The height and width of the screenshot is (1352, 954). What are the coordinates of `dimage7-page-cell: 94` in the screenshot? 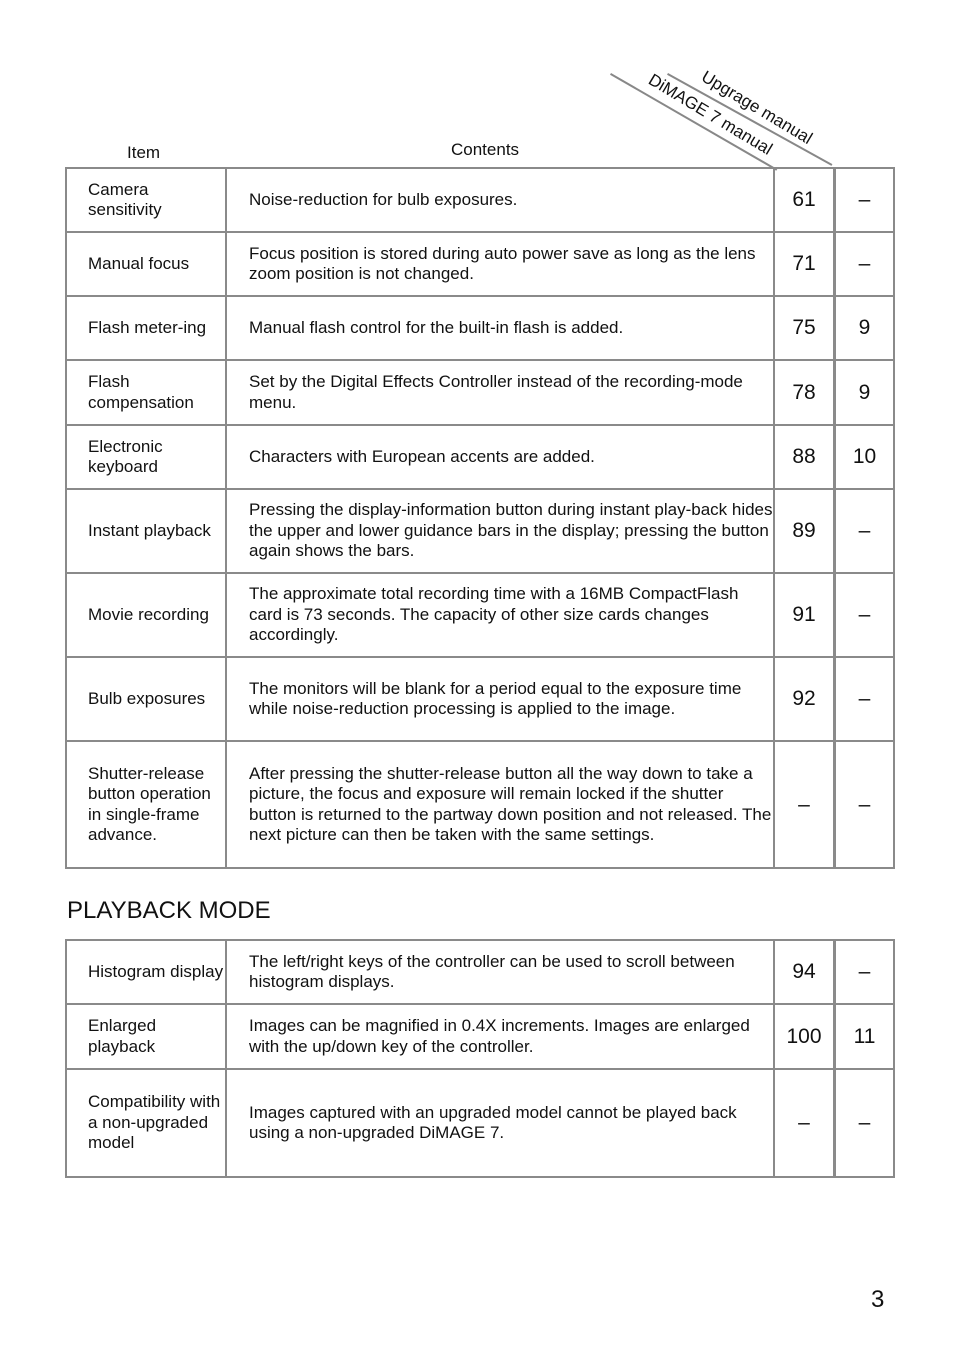 It's located at (804, 972).